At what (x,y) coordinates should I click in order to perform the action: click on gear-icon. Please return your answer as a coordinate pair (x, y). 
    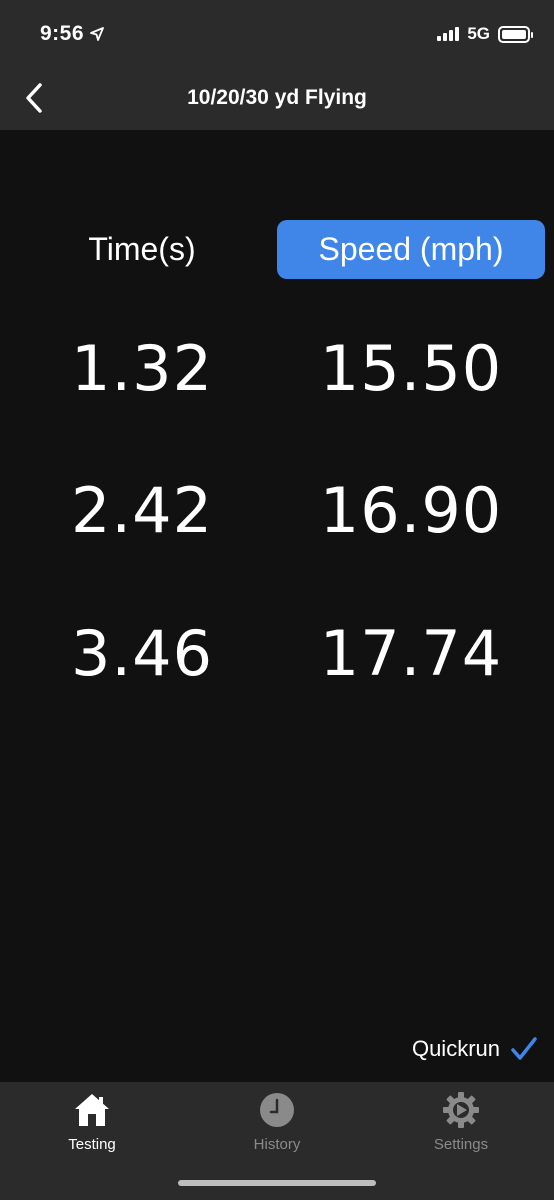
    Looking at the image, I should click on (461, 1110).